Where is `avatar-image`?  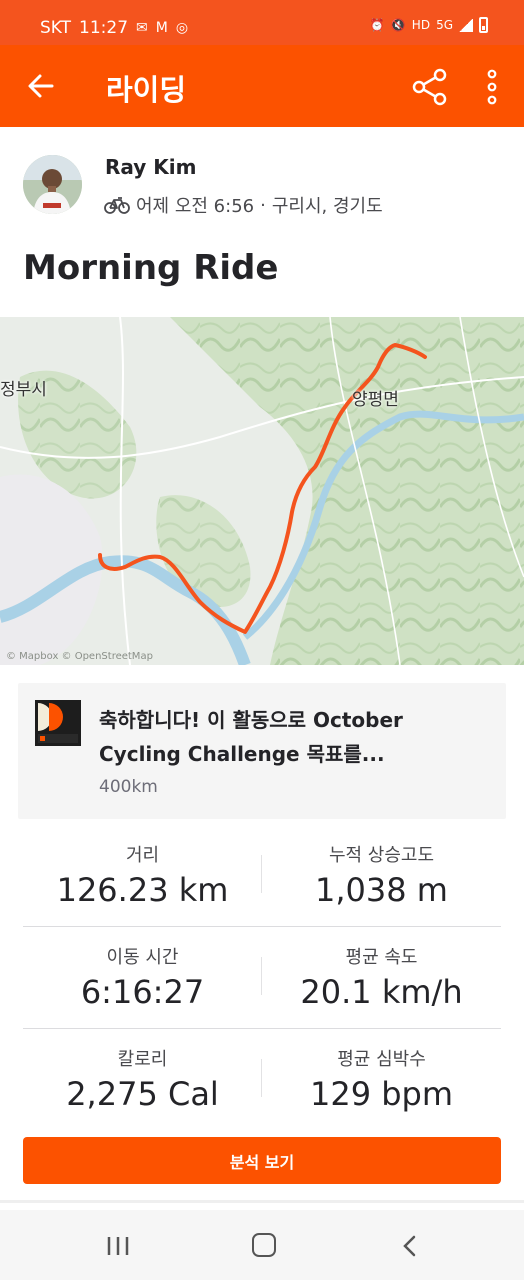 avatar-image is located at coordinates (52, 184).